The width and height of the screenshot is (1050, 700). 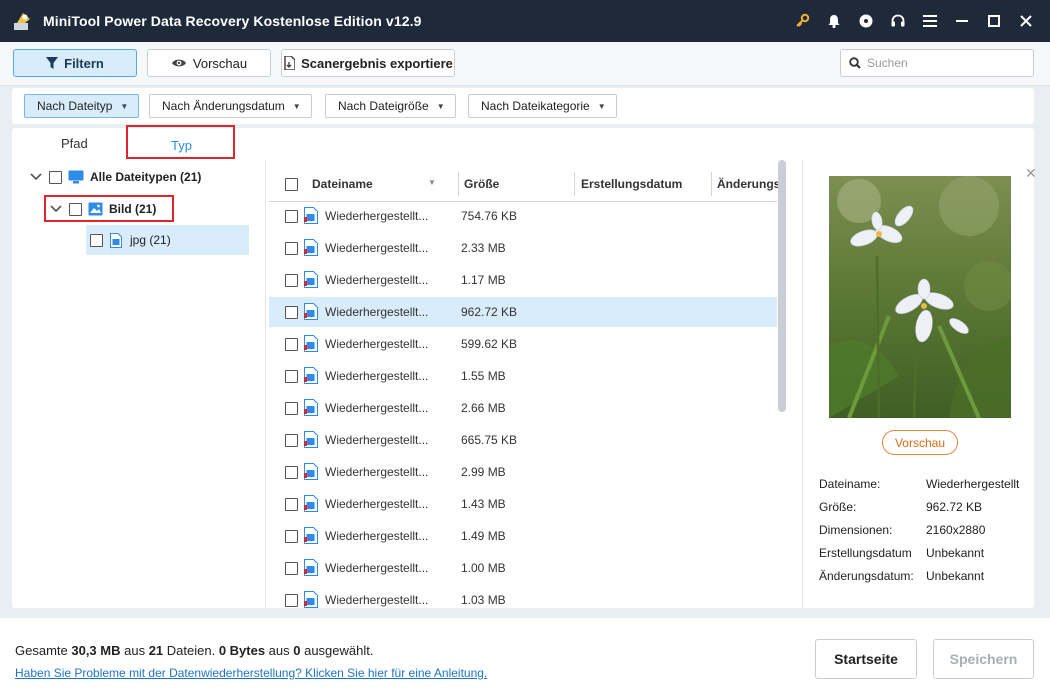 What do you see at coordinates (22, 21) in the screenshot?
I see `app-logo-icon` at bounding box center [22, 21].